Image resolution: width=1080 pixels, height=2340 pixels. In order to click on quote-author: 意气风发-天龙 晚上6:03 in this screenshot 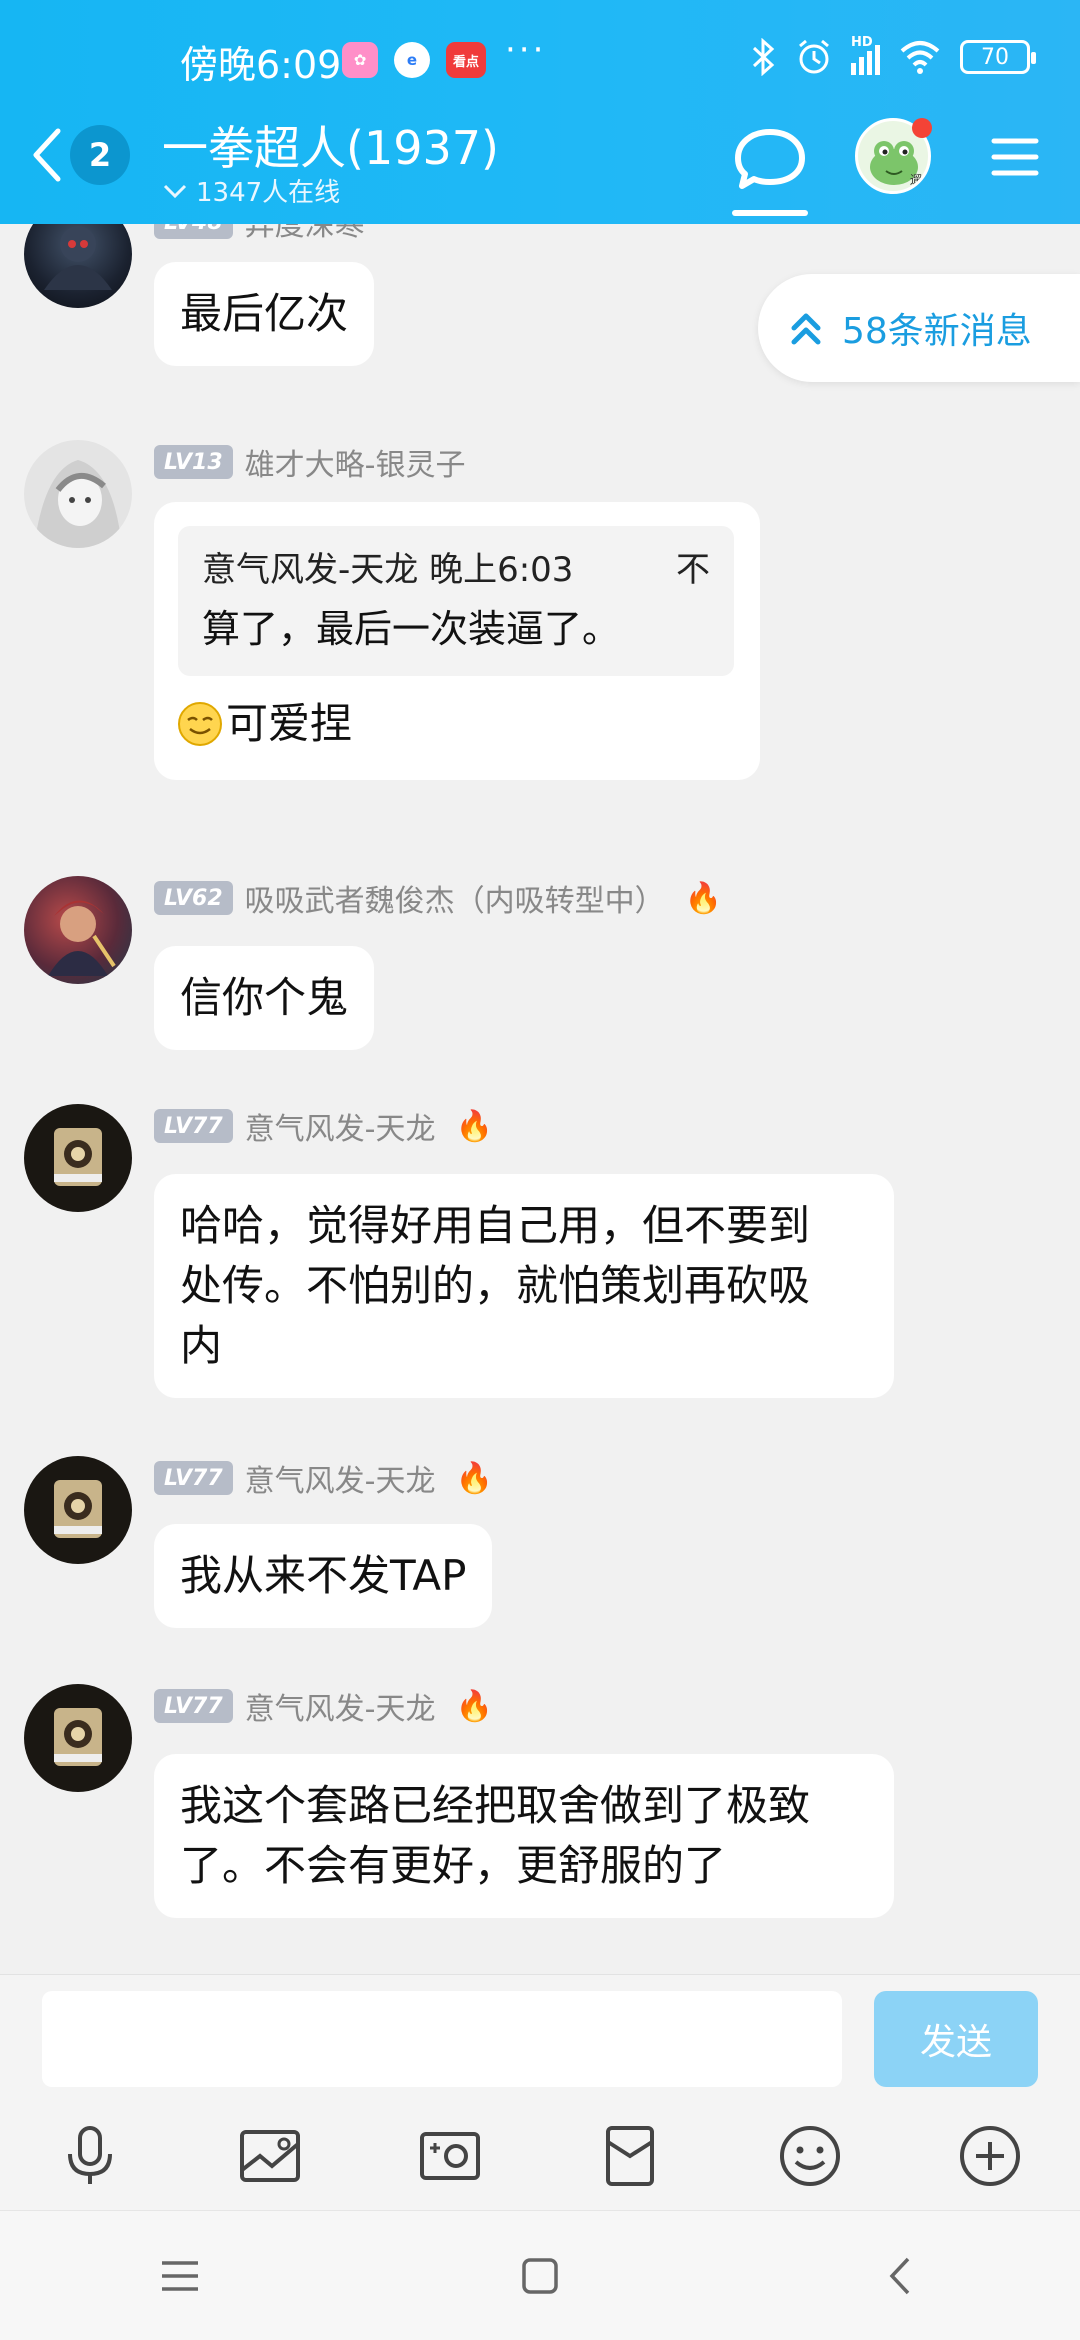, I will do `click(388, 570)`.